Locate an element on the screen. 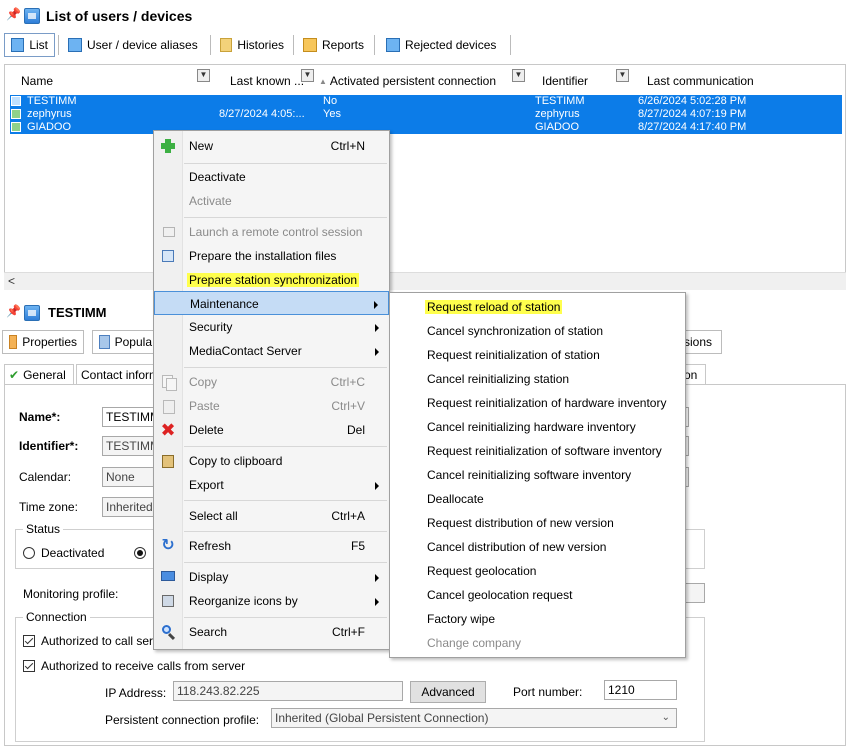  submenu-item-cancel-geolocation: Cancel geolocation request is located at coordinates (537, 595).